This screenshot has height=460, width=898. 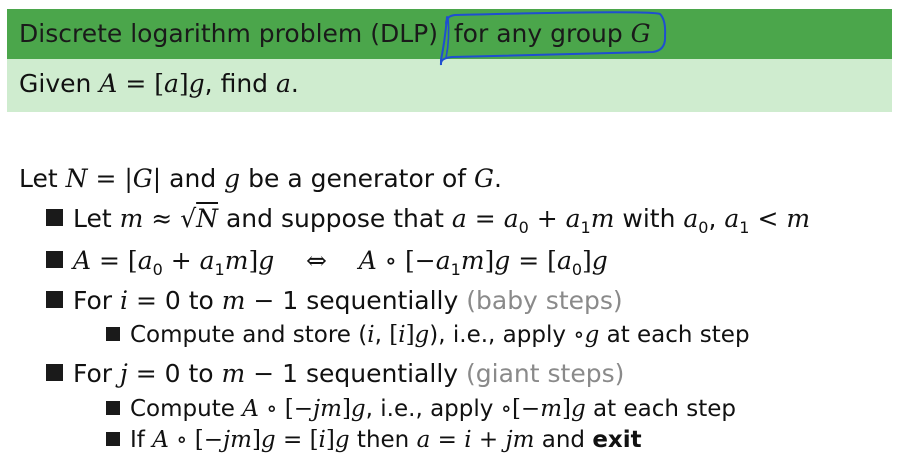 I want to click on block-body: Given A = [a]g, find a., so click(x=449, y=85).